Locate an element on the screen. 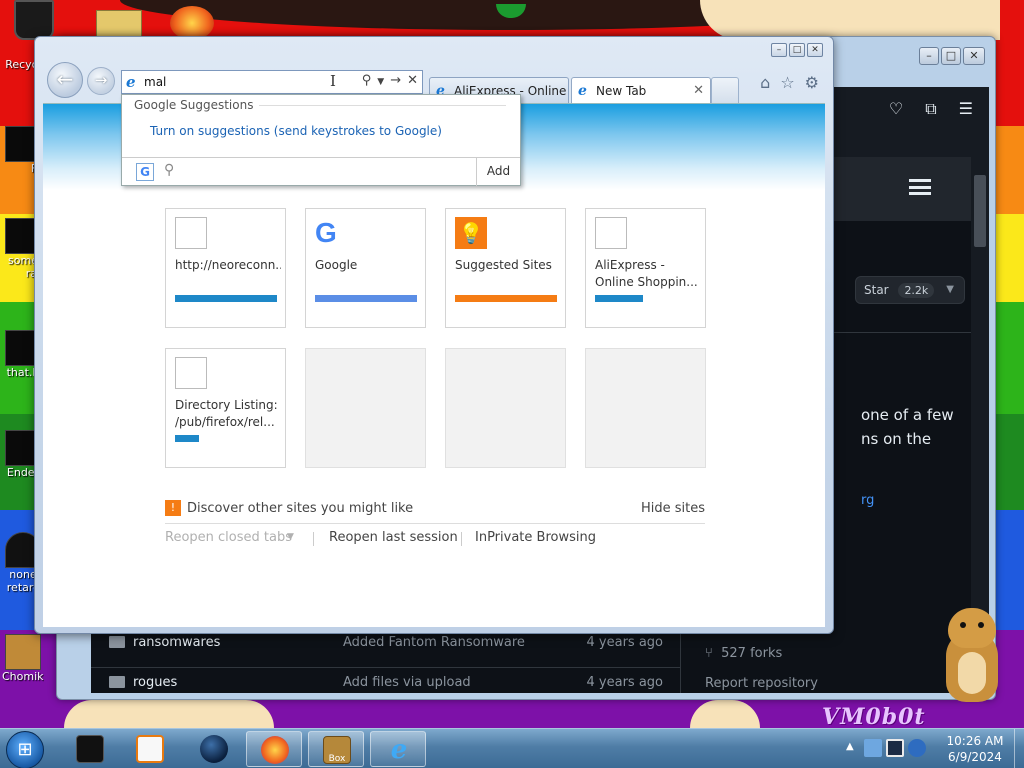  desktop-icon-chomik: ChomikB is located at coordinates (23, 658).